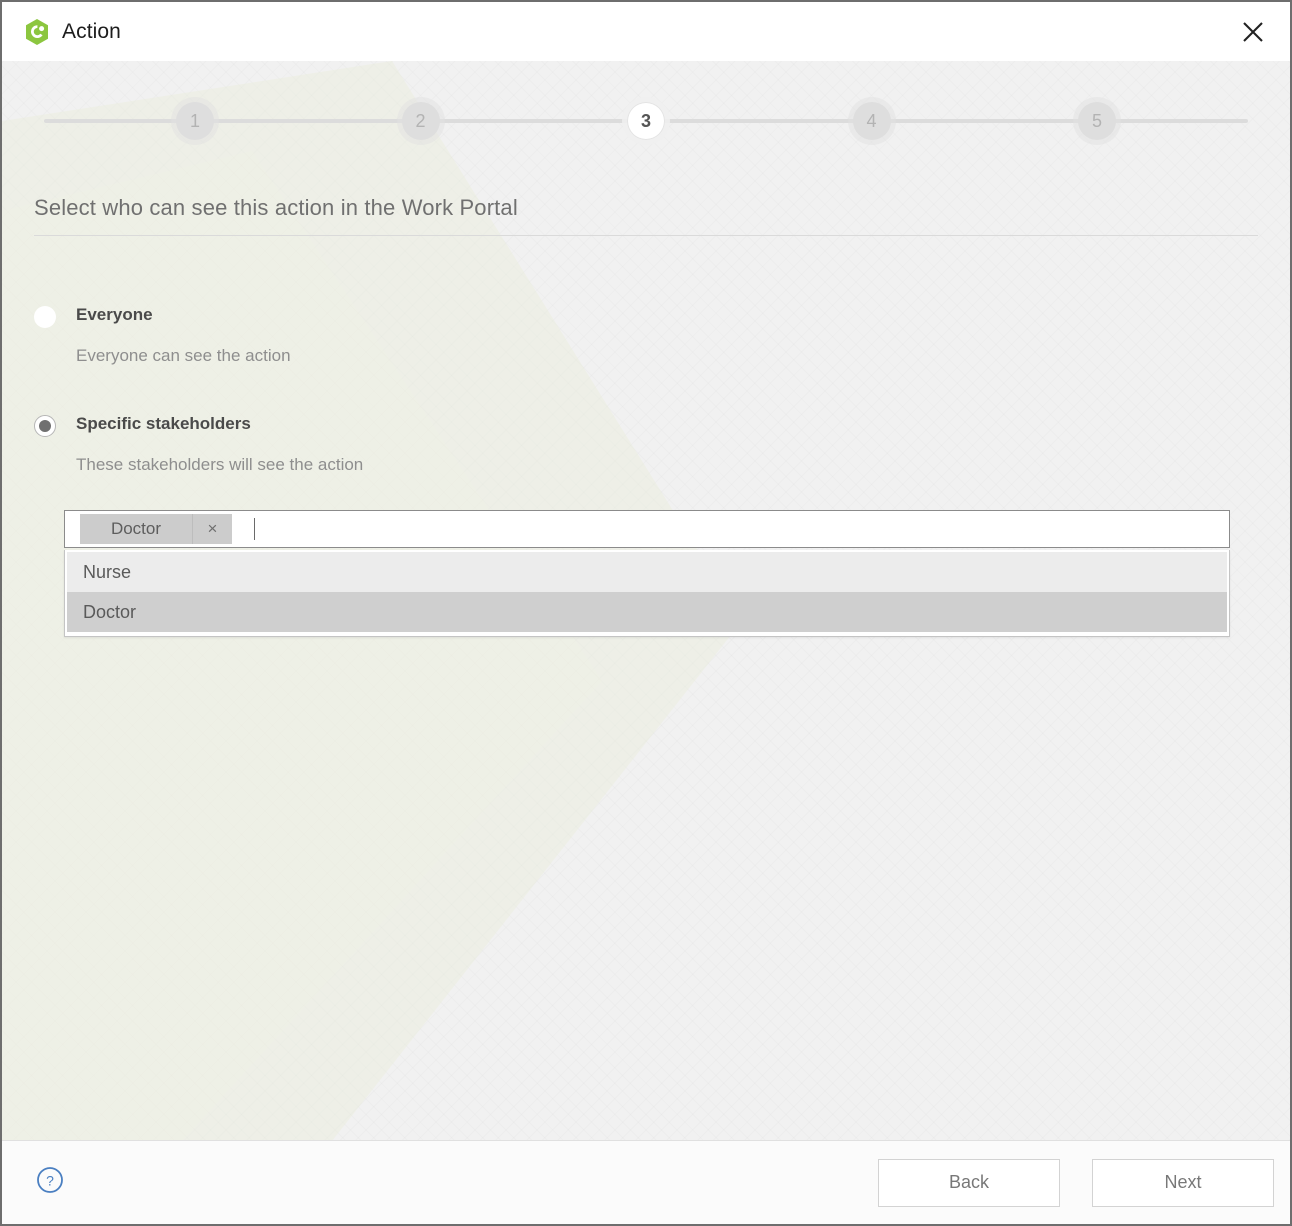 The width and height of the screenshot is (1292, 1226). What do you see at coordinates (212, 529) in the screenshot?
I see `chip-doctor-remove-icon: ×` at bounding box center [212, 529].